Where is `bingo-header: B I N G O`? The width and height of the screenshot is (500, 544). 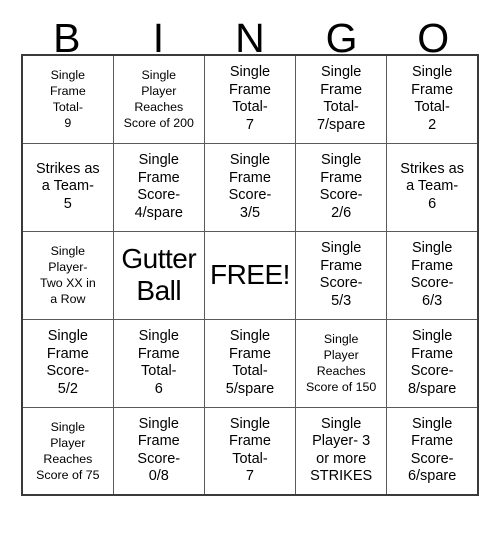
bingo-header: B I N G O is located at coordinates (250, 30).